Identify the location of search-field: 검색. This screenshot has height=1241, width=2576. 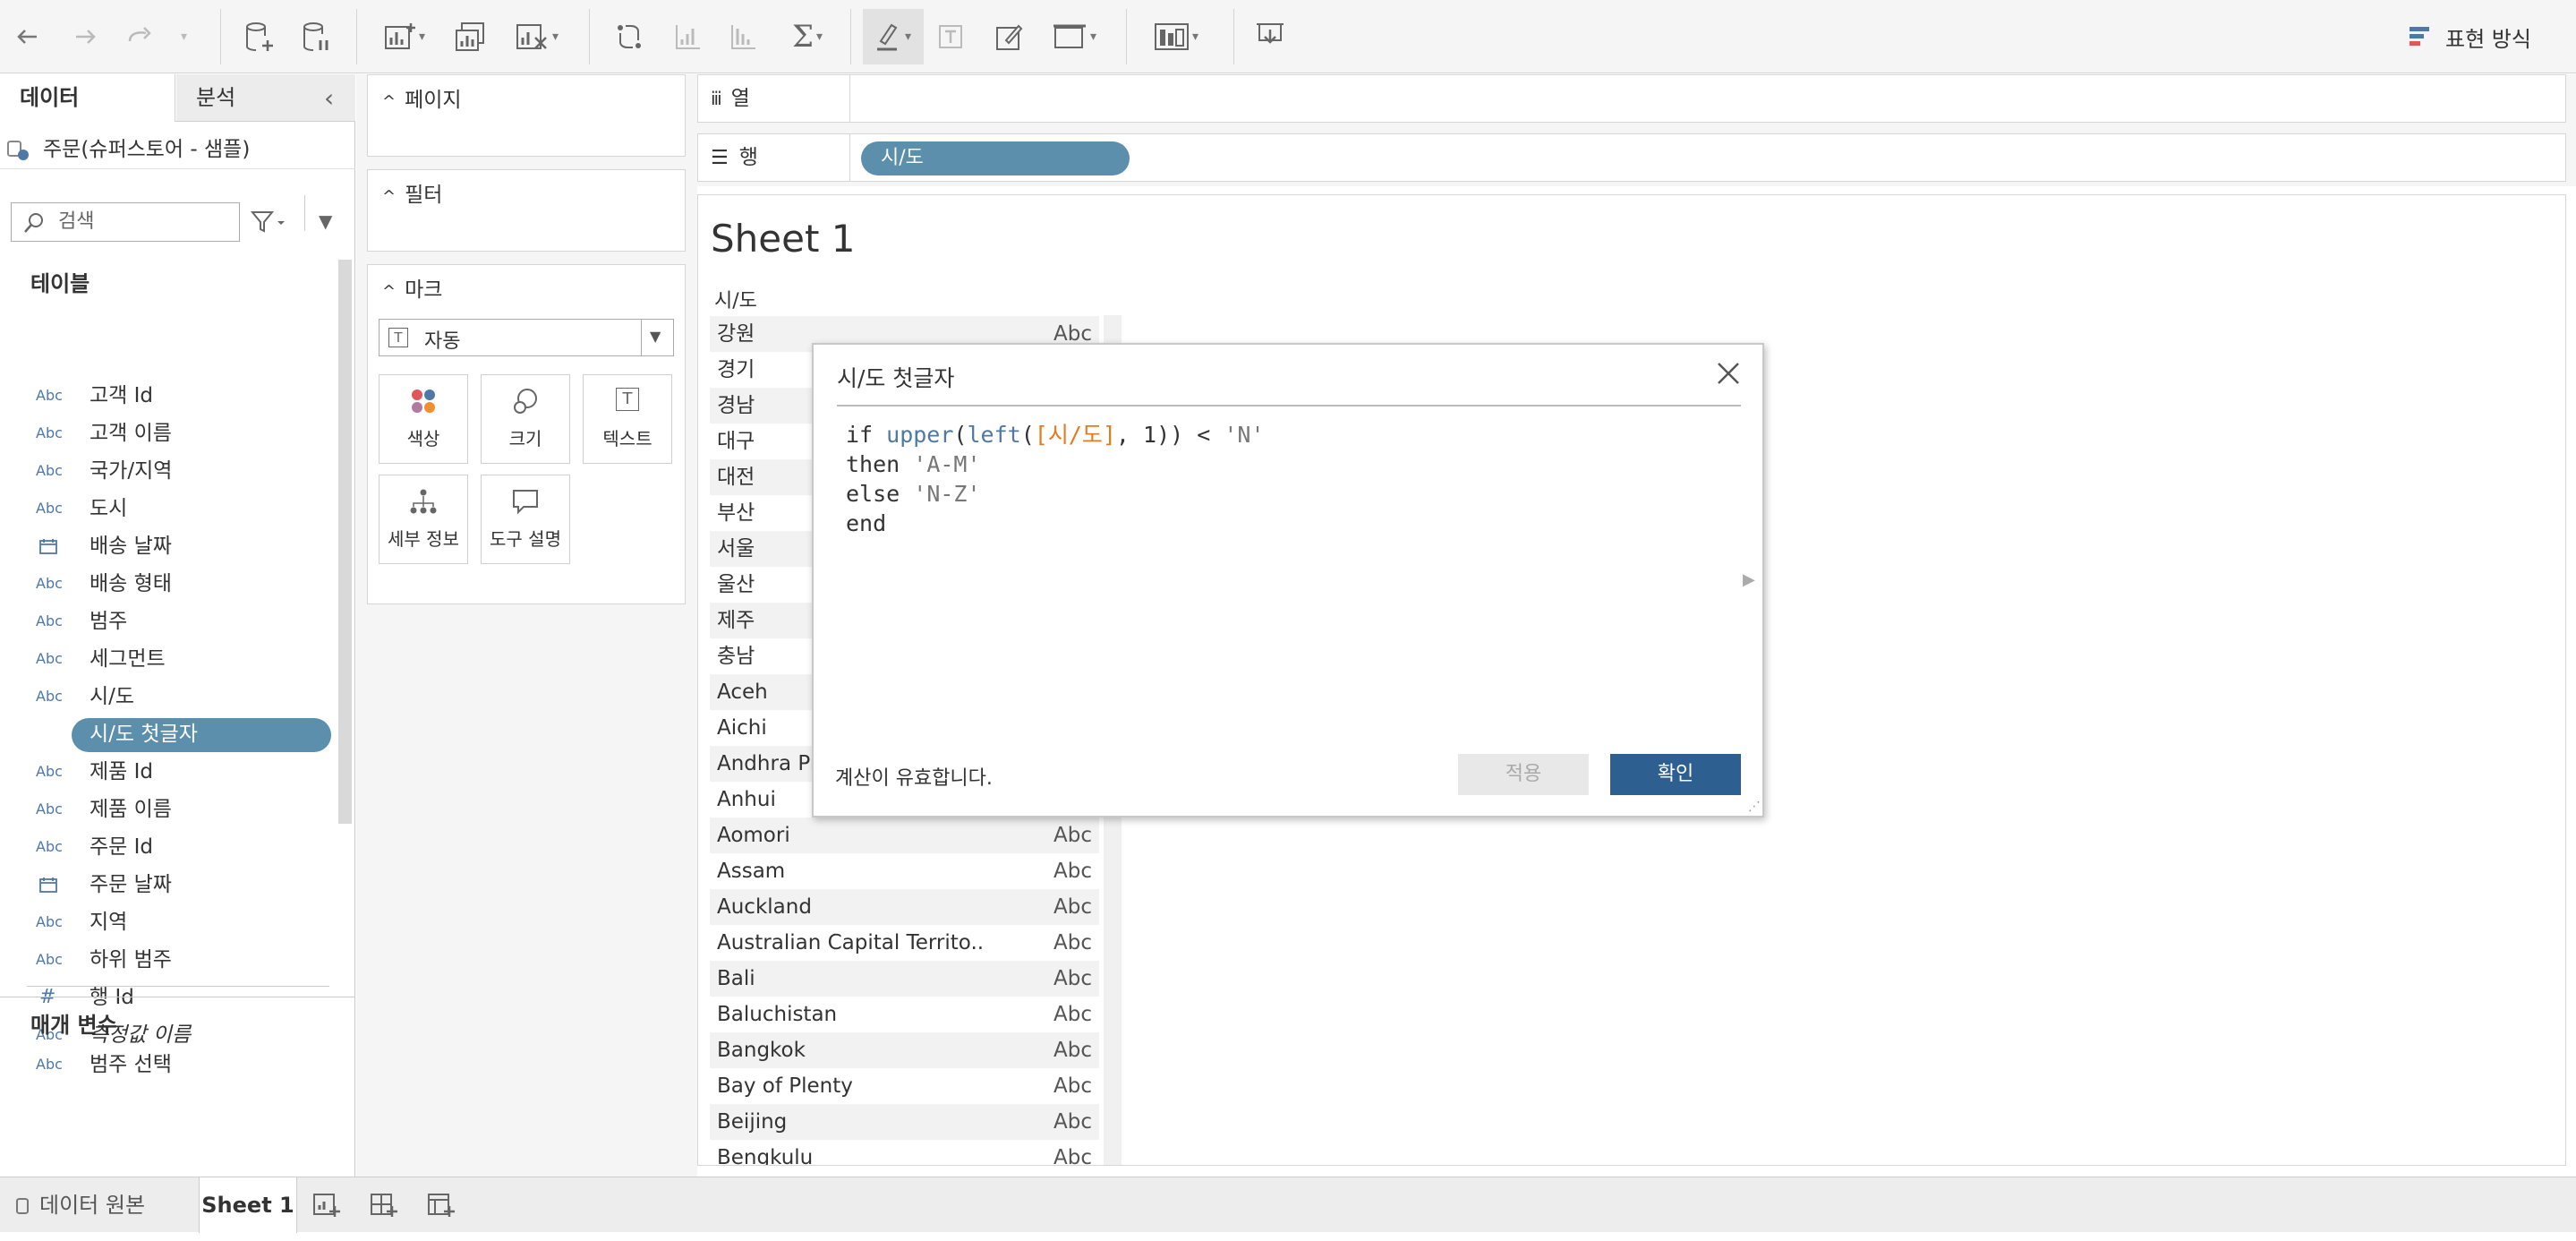
(125, 222).